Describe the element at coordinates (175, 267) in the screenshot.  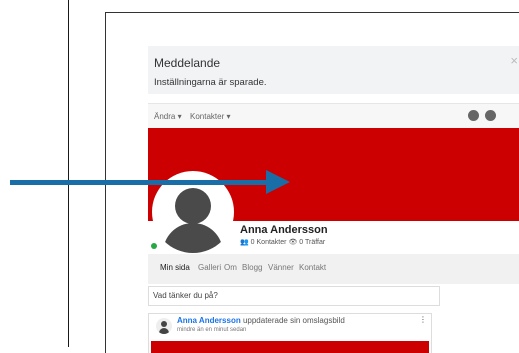
I see `tab-min-sida: Min sida` at that location.